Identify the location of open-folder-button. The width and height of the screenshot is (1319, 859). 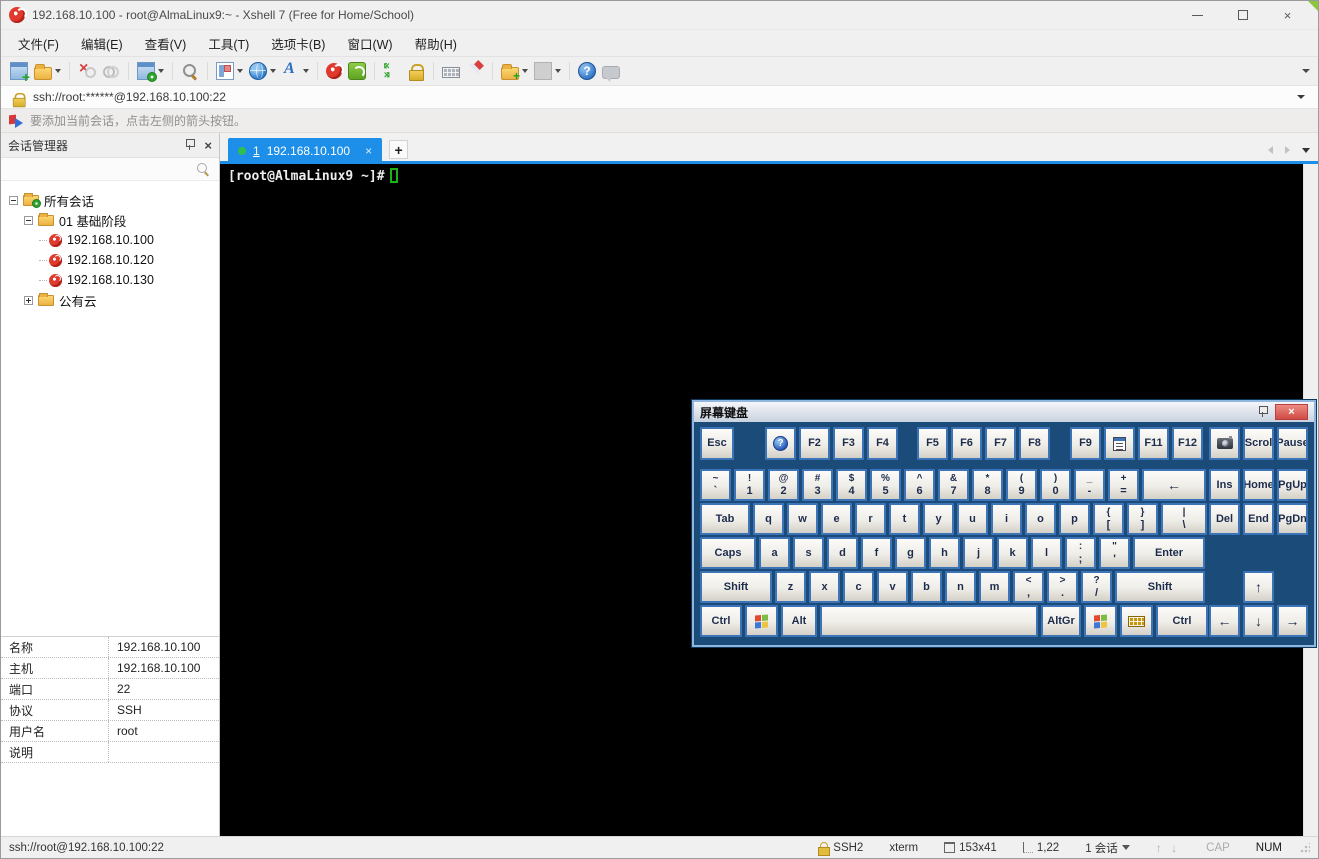
(47, 71).